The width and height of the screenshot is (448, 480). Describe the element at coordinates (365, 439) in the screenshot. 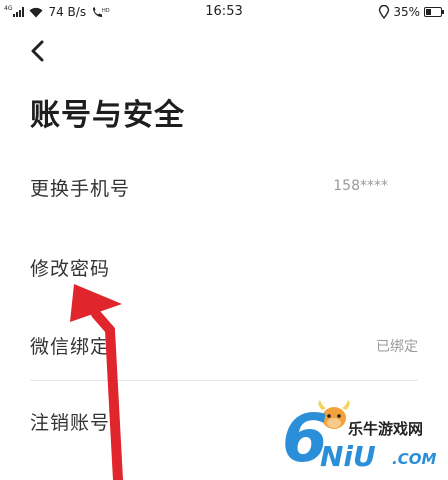

I see `watermark-logo: 6 乐牛游戏网 NiU .COM` at that location.